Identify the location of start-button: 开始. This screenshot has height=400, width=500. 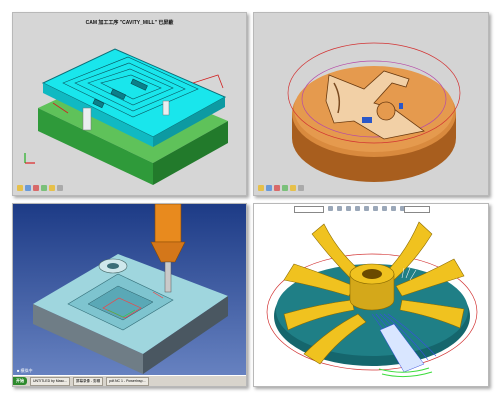
(20, 381).